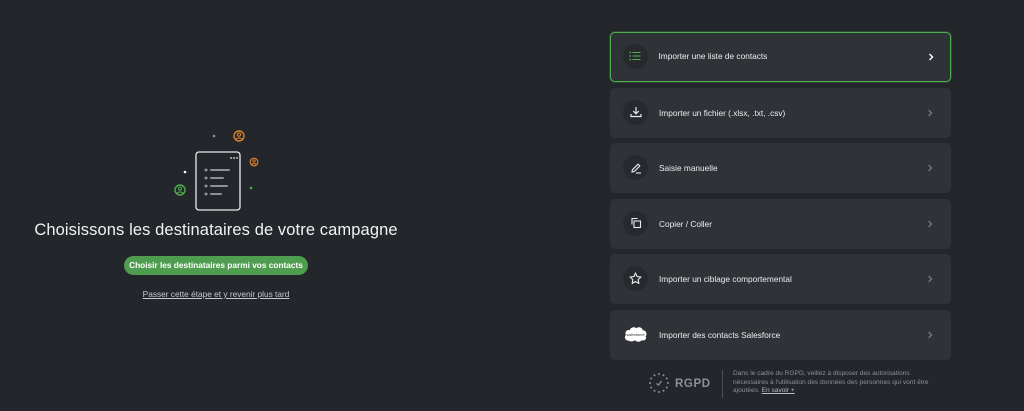  What do you see at coordinates (725, 279) in the screenshot?
I see `option-label: Importer un ciblage comportemental` at bounding box center [725, 279].